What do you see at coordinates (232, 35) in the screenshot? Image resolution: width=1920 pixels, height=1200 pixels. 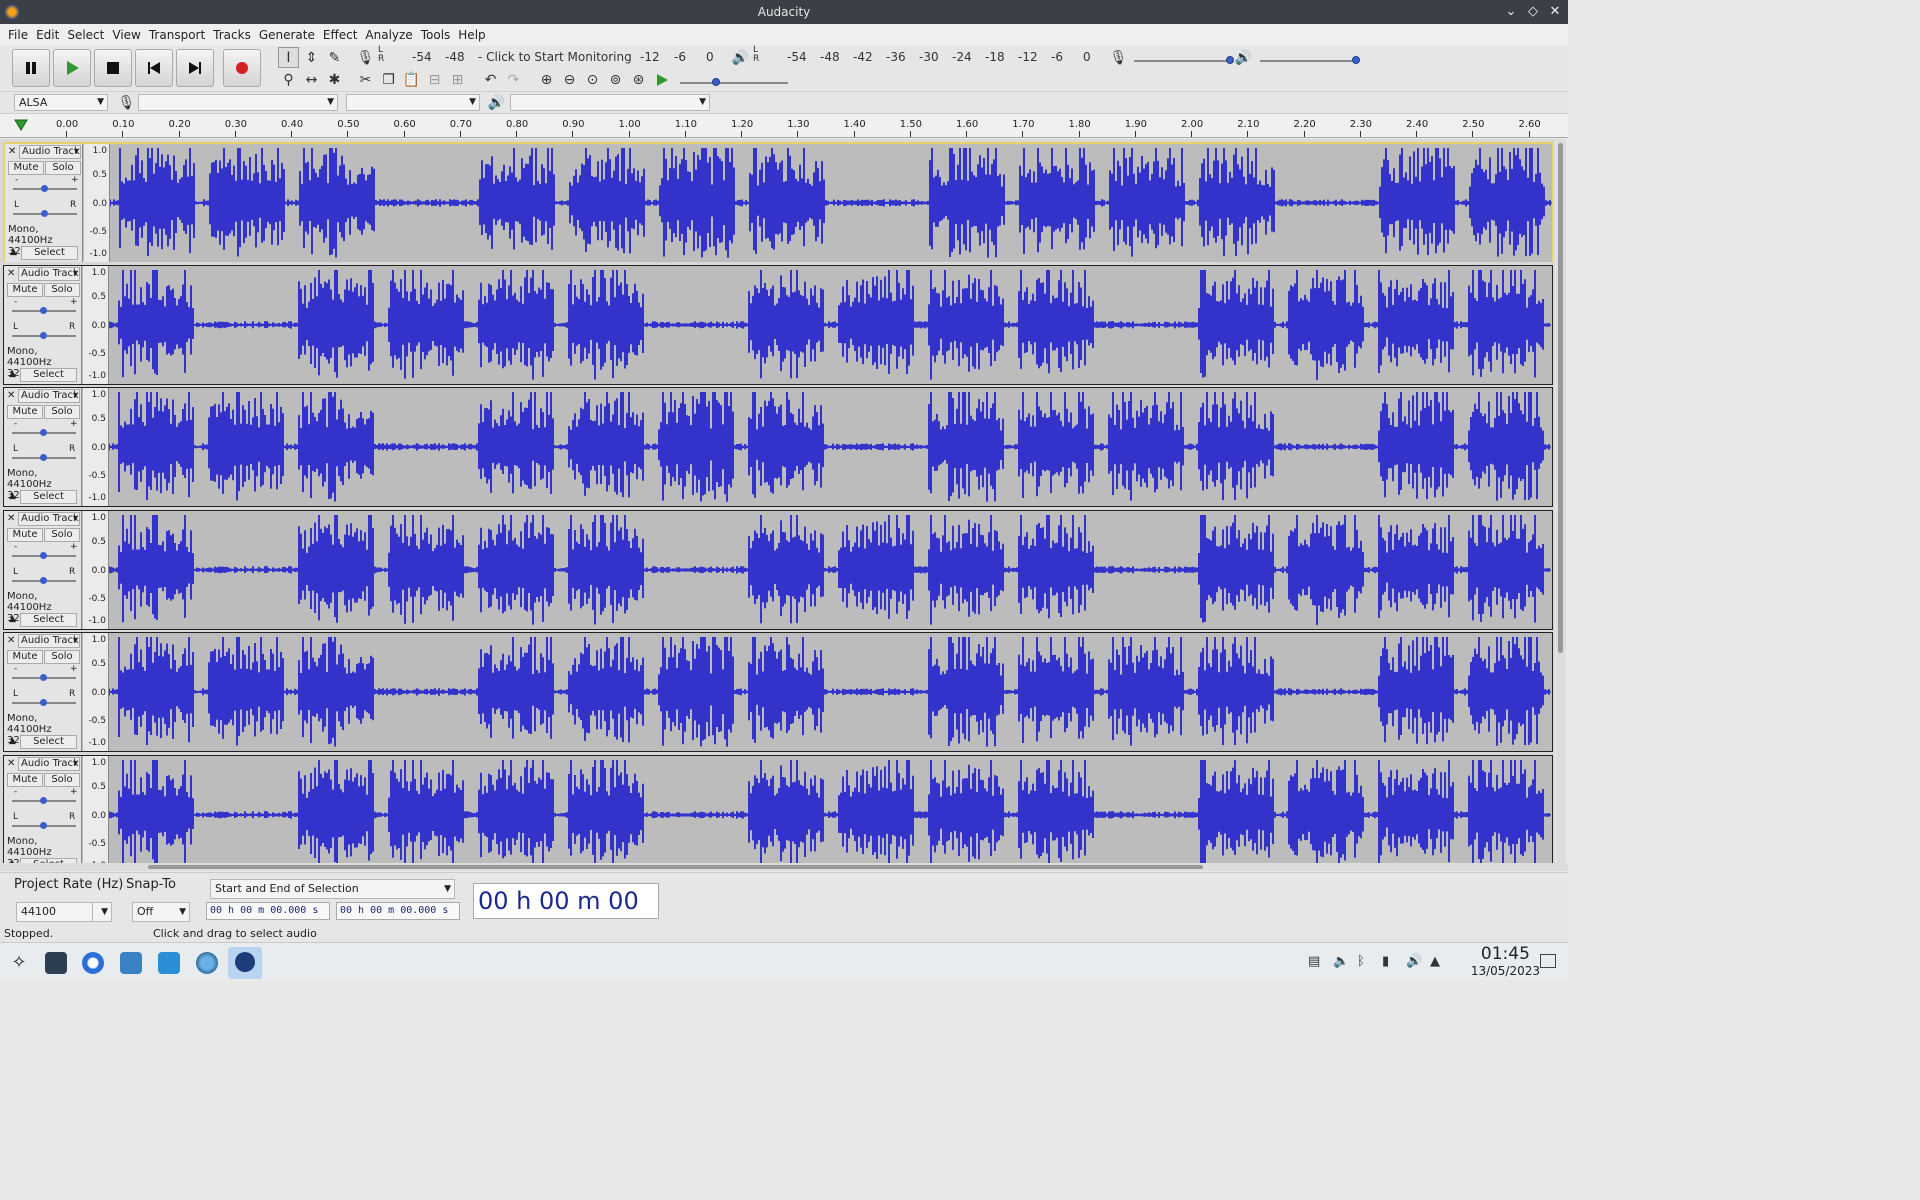 I see `menu-tracks: Tracks` at bounding box center [232, 35].